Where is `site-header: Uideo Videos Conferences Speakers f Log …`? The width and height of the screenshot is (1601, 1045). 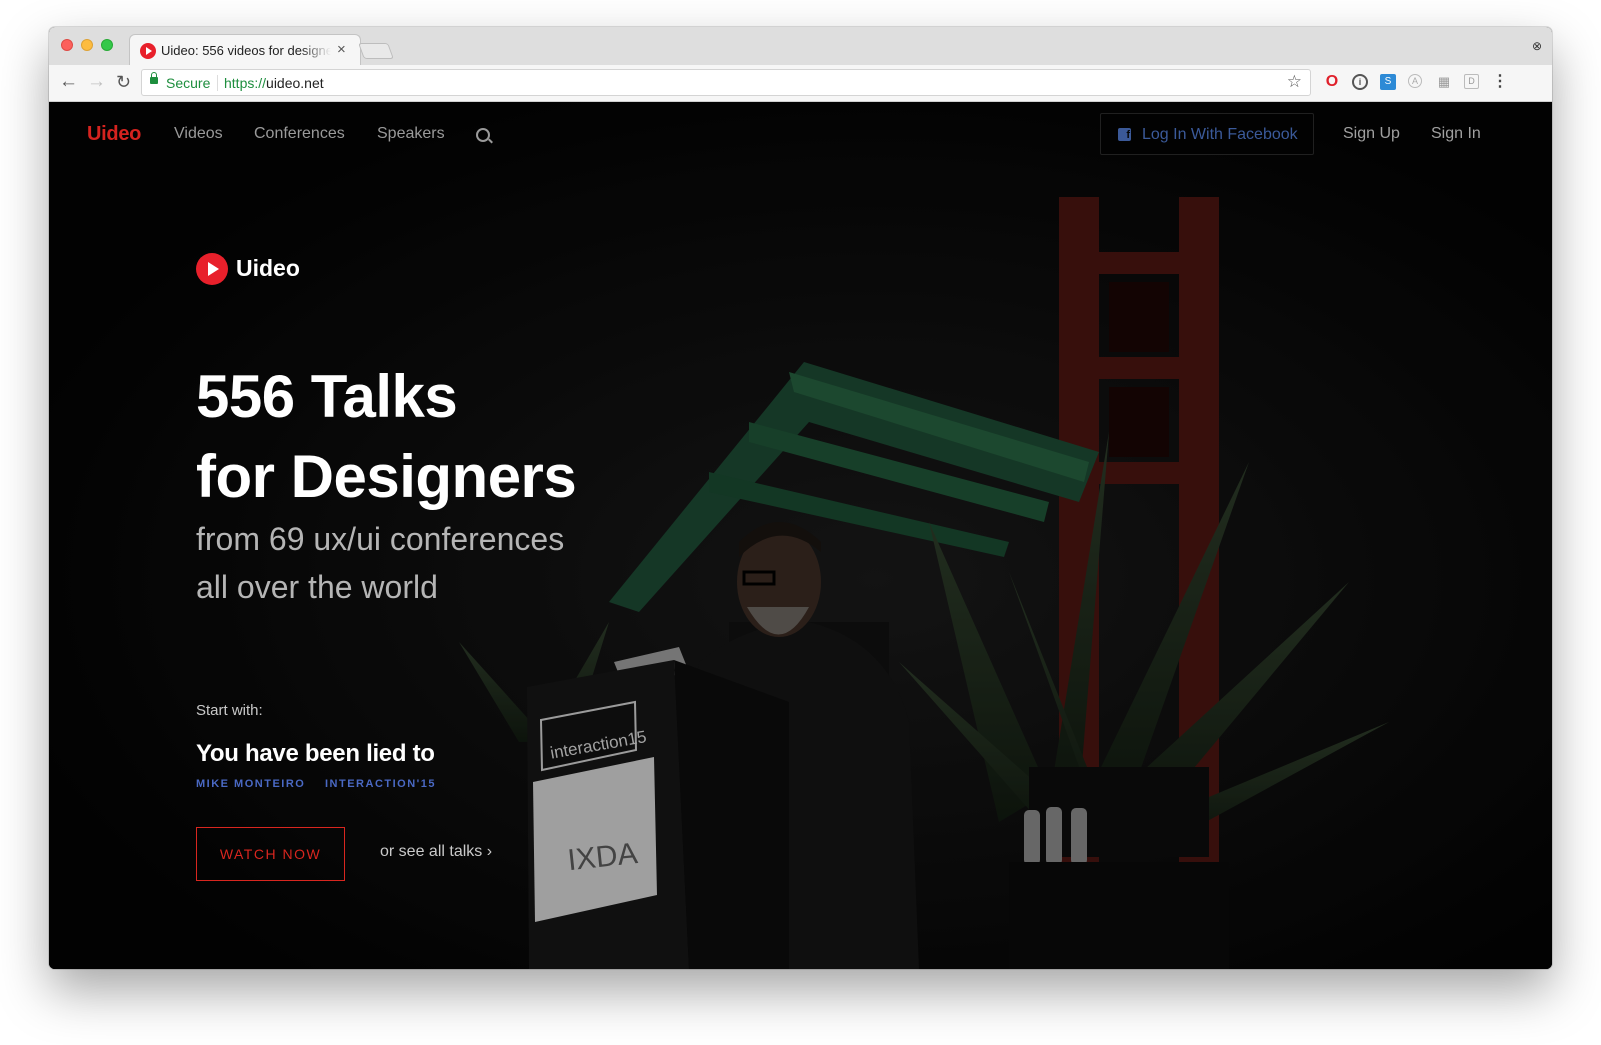
site-header: Uideo Videos Conferences Speakers f Log … is located at coordinates (800, 135).